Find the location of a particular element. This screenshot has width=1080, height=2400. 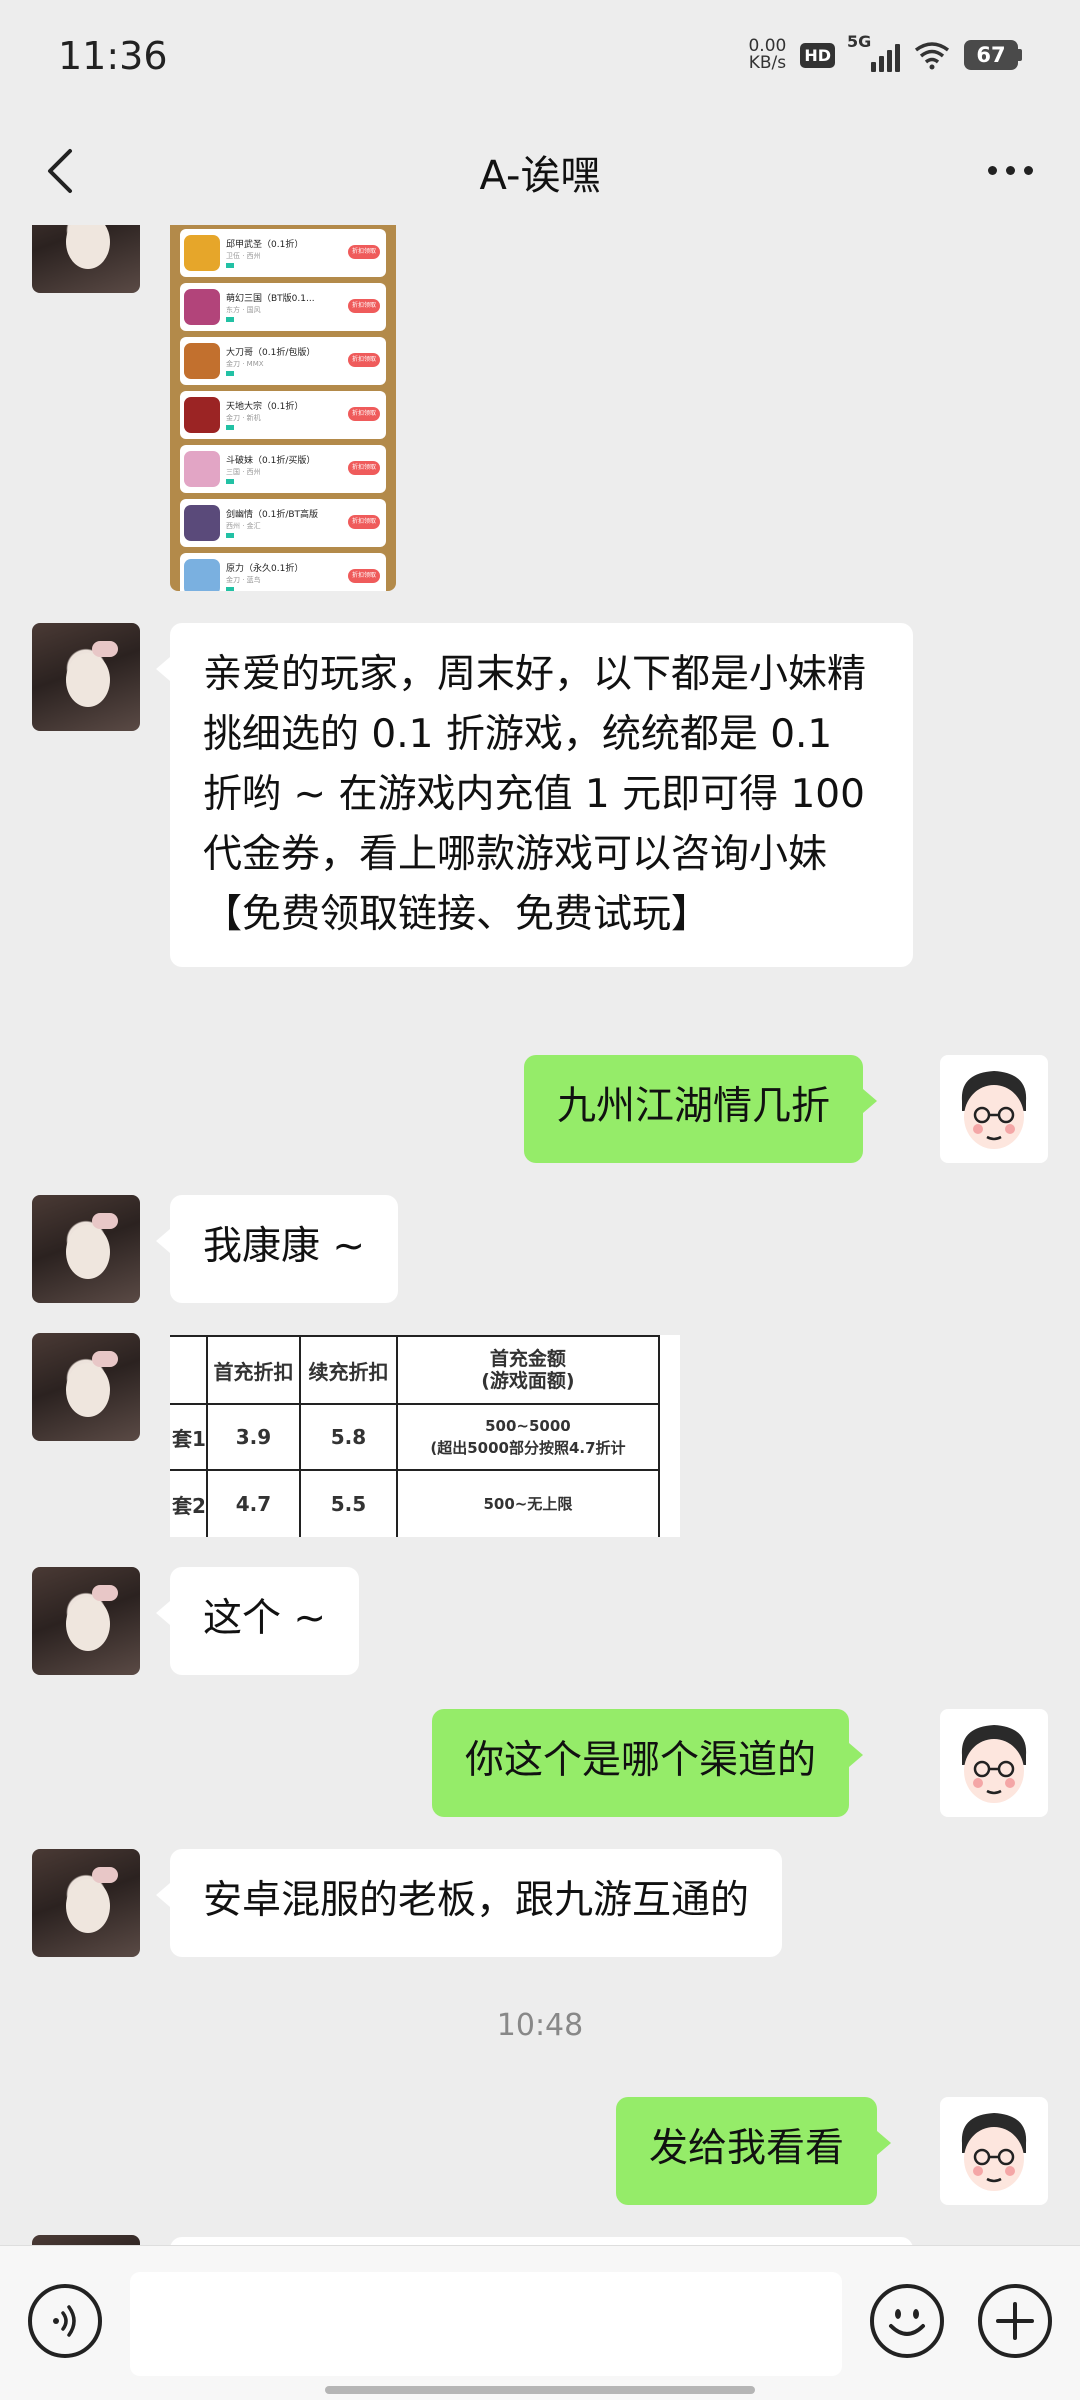

message-input is located at coordinates (486, 2324).